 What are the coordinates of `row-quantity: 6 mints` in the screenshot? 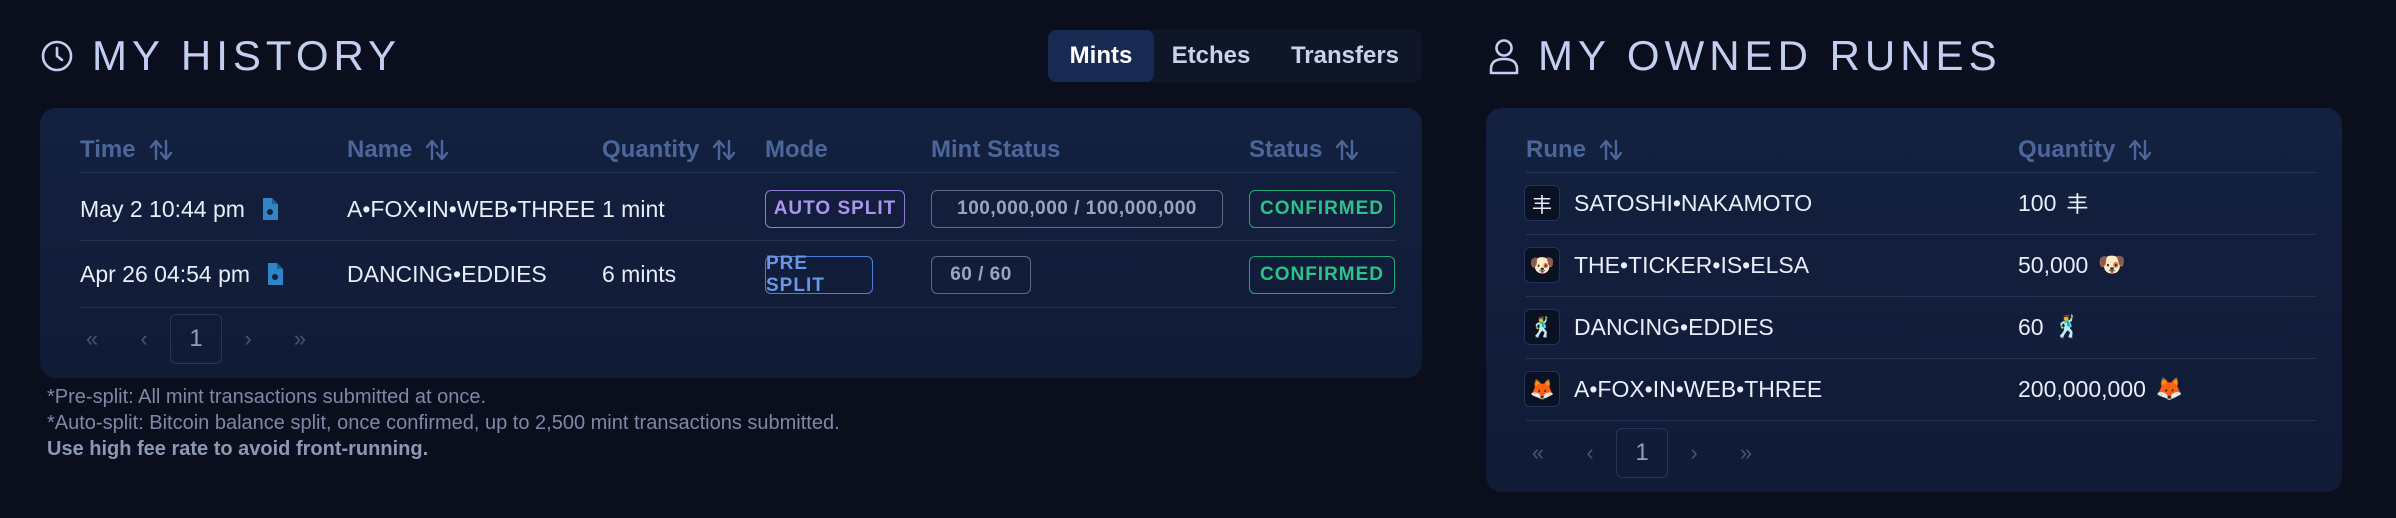 It's located at (639, 273).